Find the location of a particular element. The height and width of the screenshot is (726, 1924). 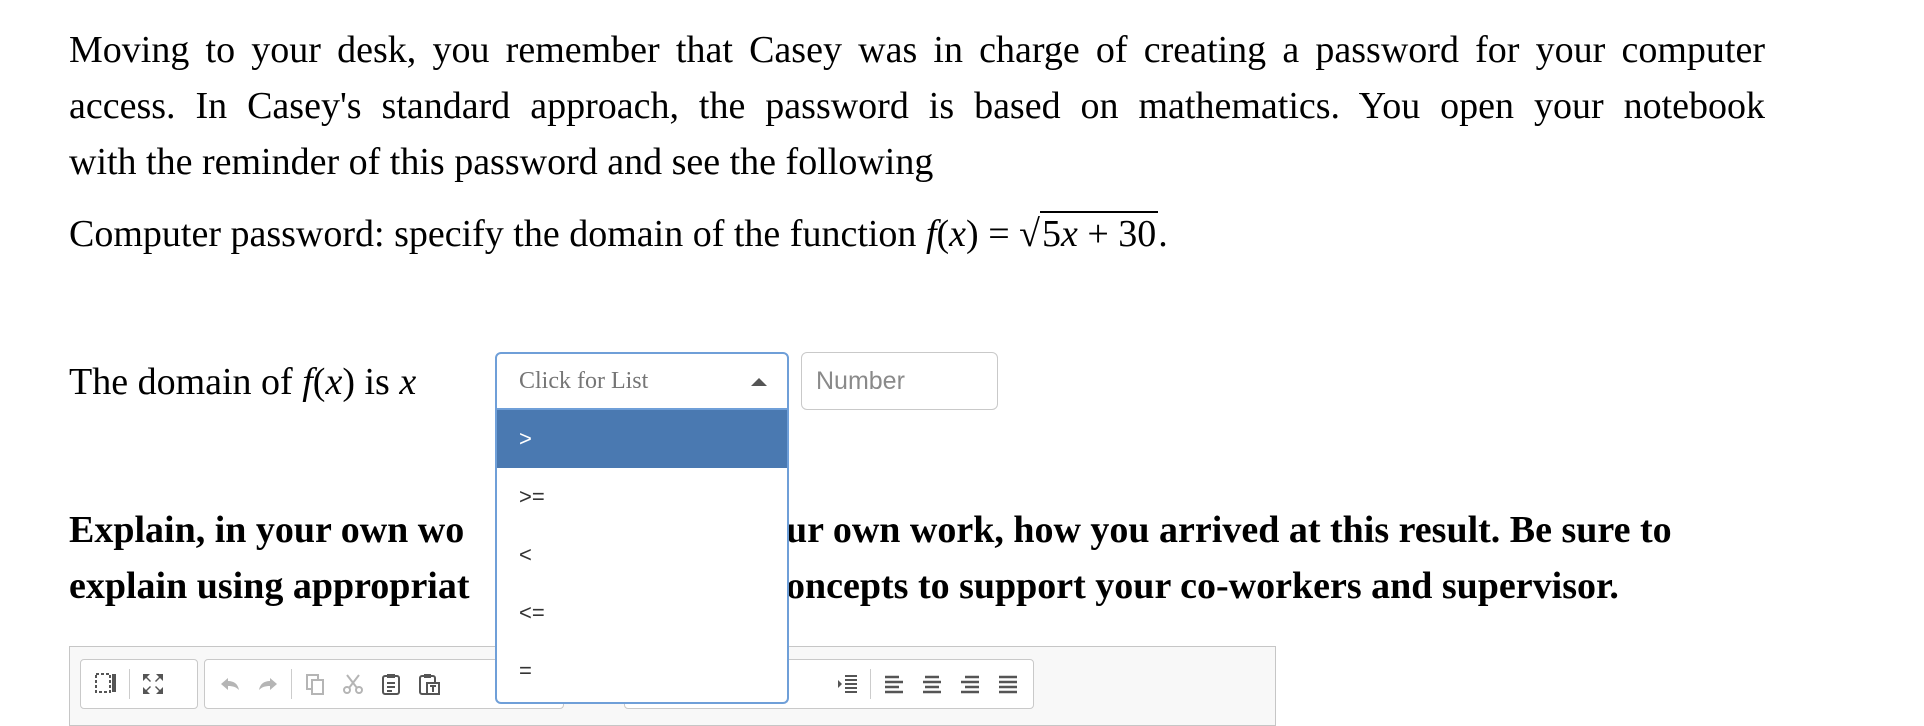

align-right-icon is located at coordinates (970, 684).